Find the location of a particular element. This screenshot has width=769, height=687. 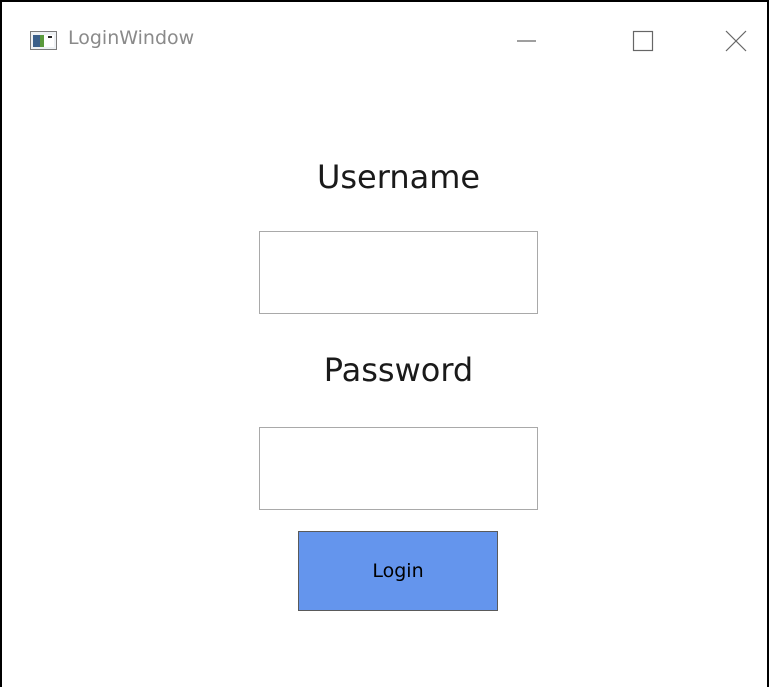

username-input is located at coordinates (398, 272).